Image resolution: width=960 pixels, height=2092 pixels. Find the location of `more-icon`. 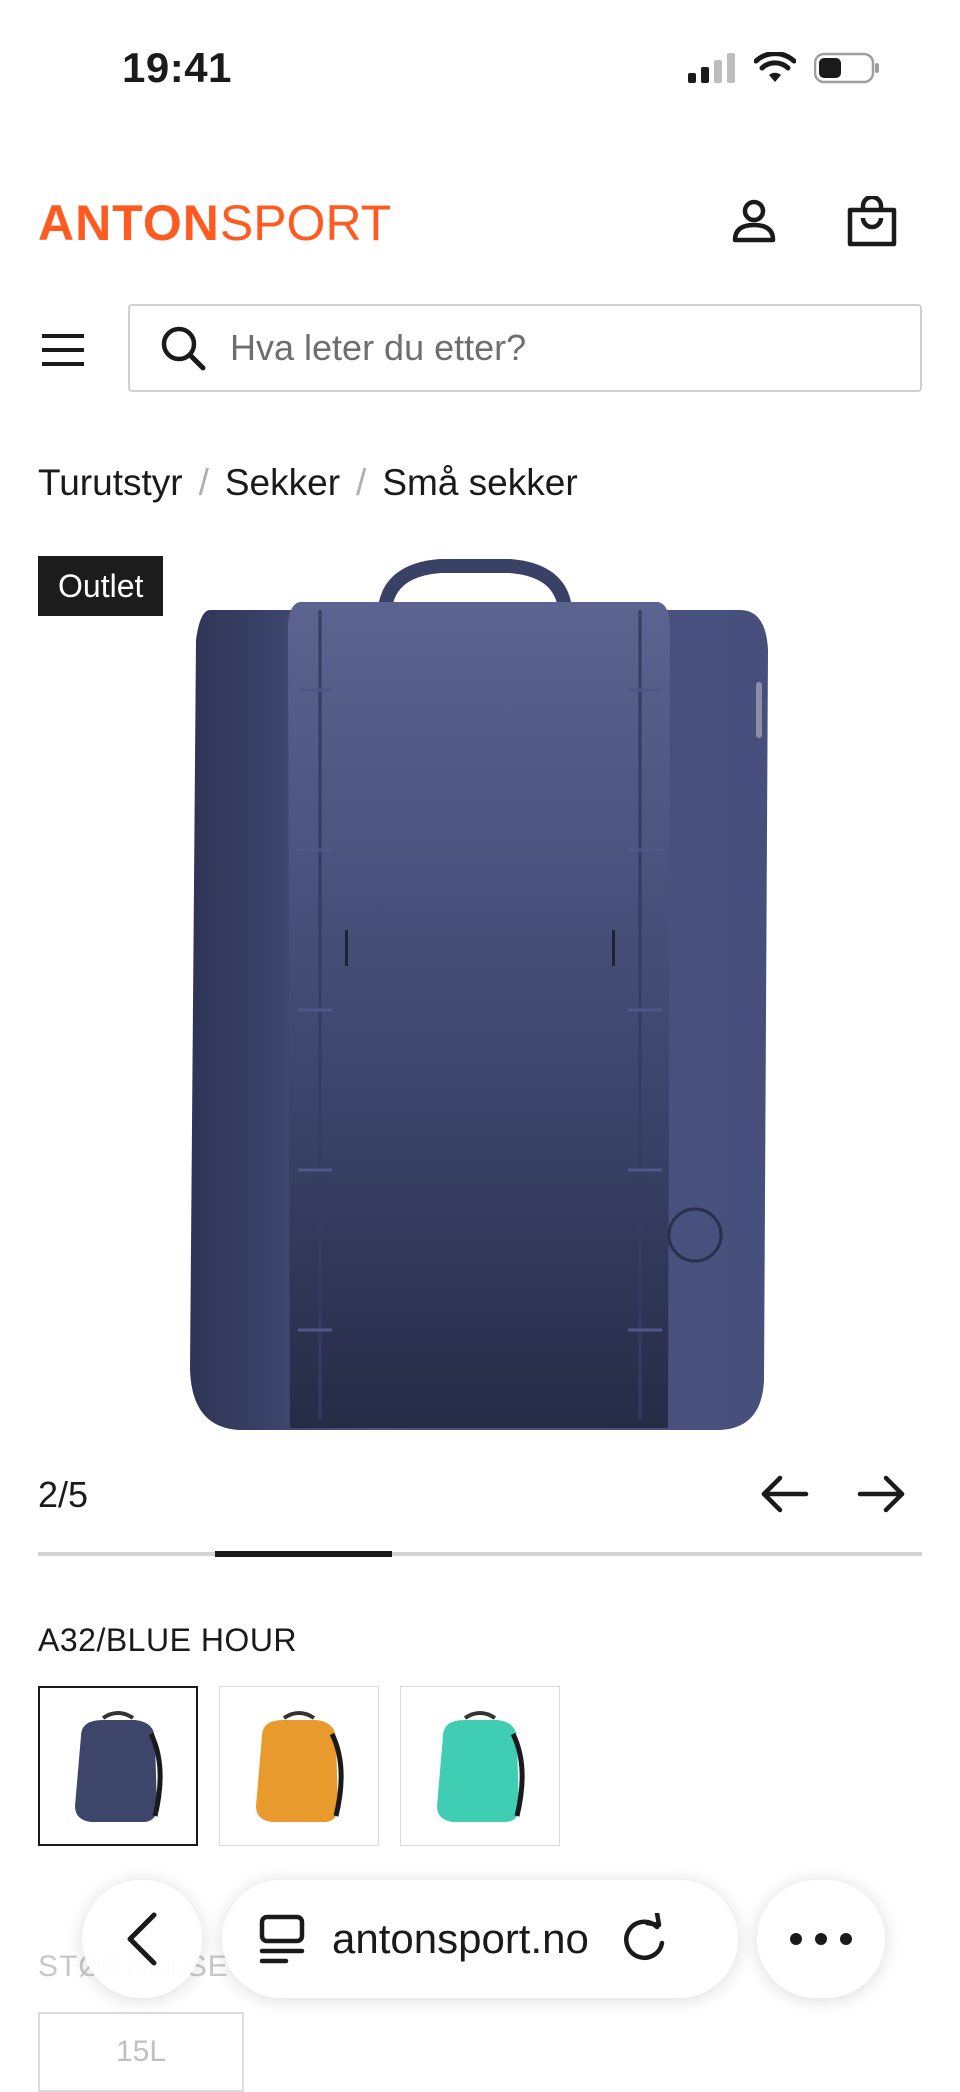

more-icon is located at coordinates (821, 1939).